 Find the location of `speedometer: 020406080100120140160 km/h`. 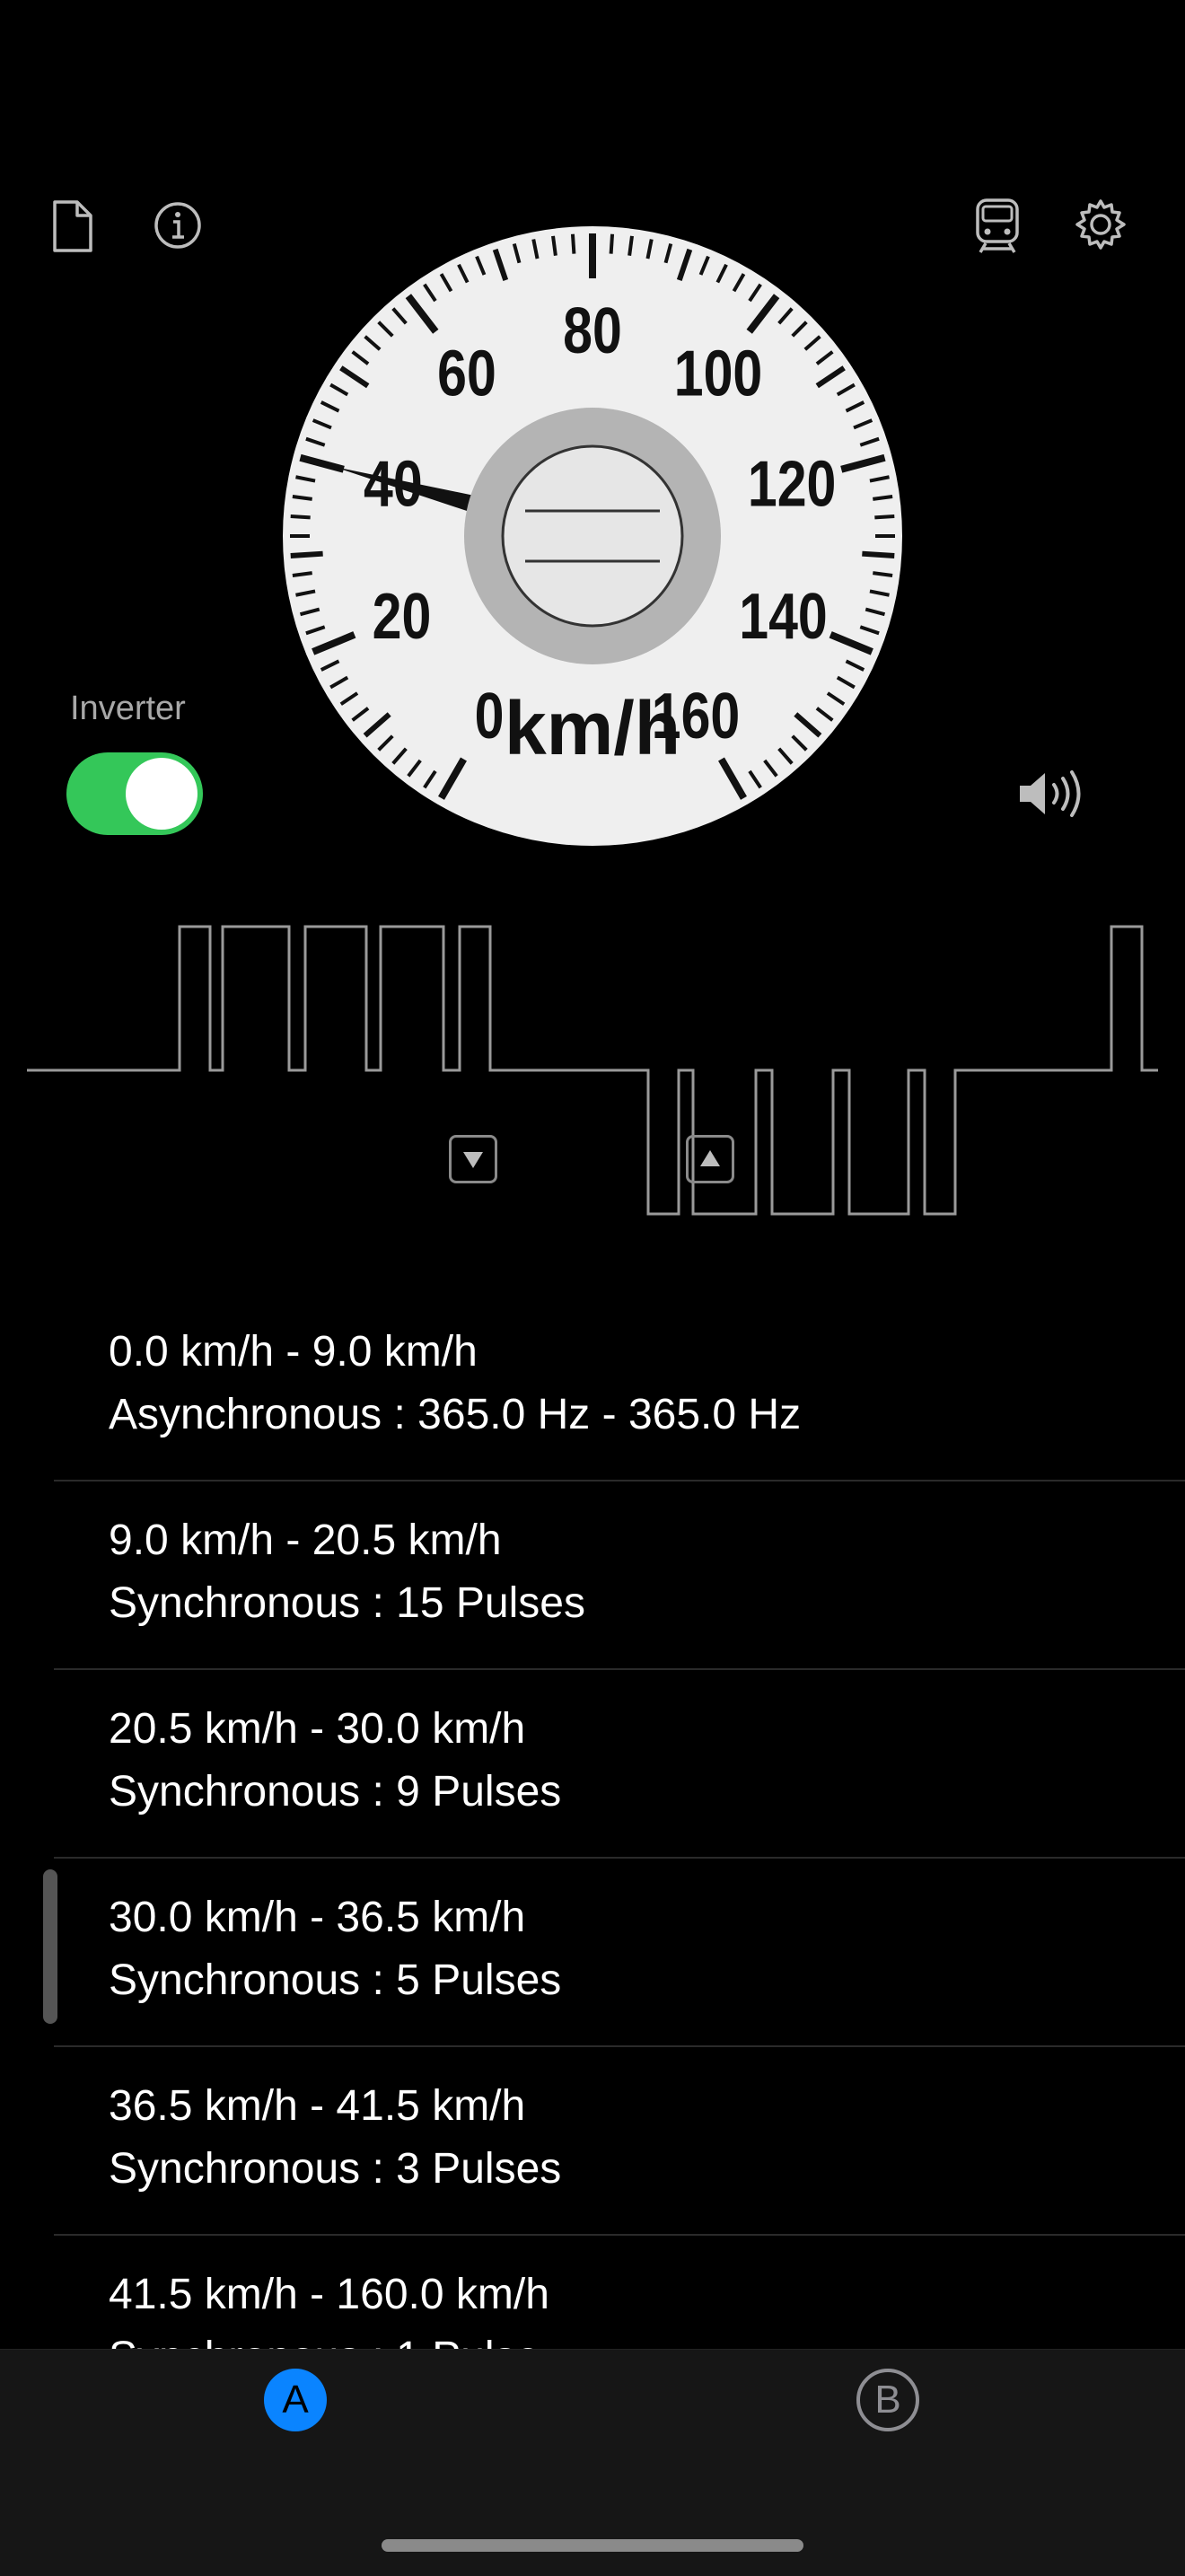

speedometer: 020406080100120140160 km/h is located at coordinates (592, 536).